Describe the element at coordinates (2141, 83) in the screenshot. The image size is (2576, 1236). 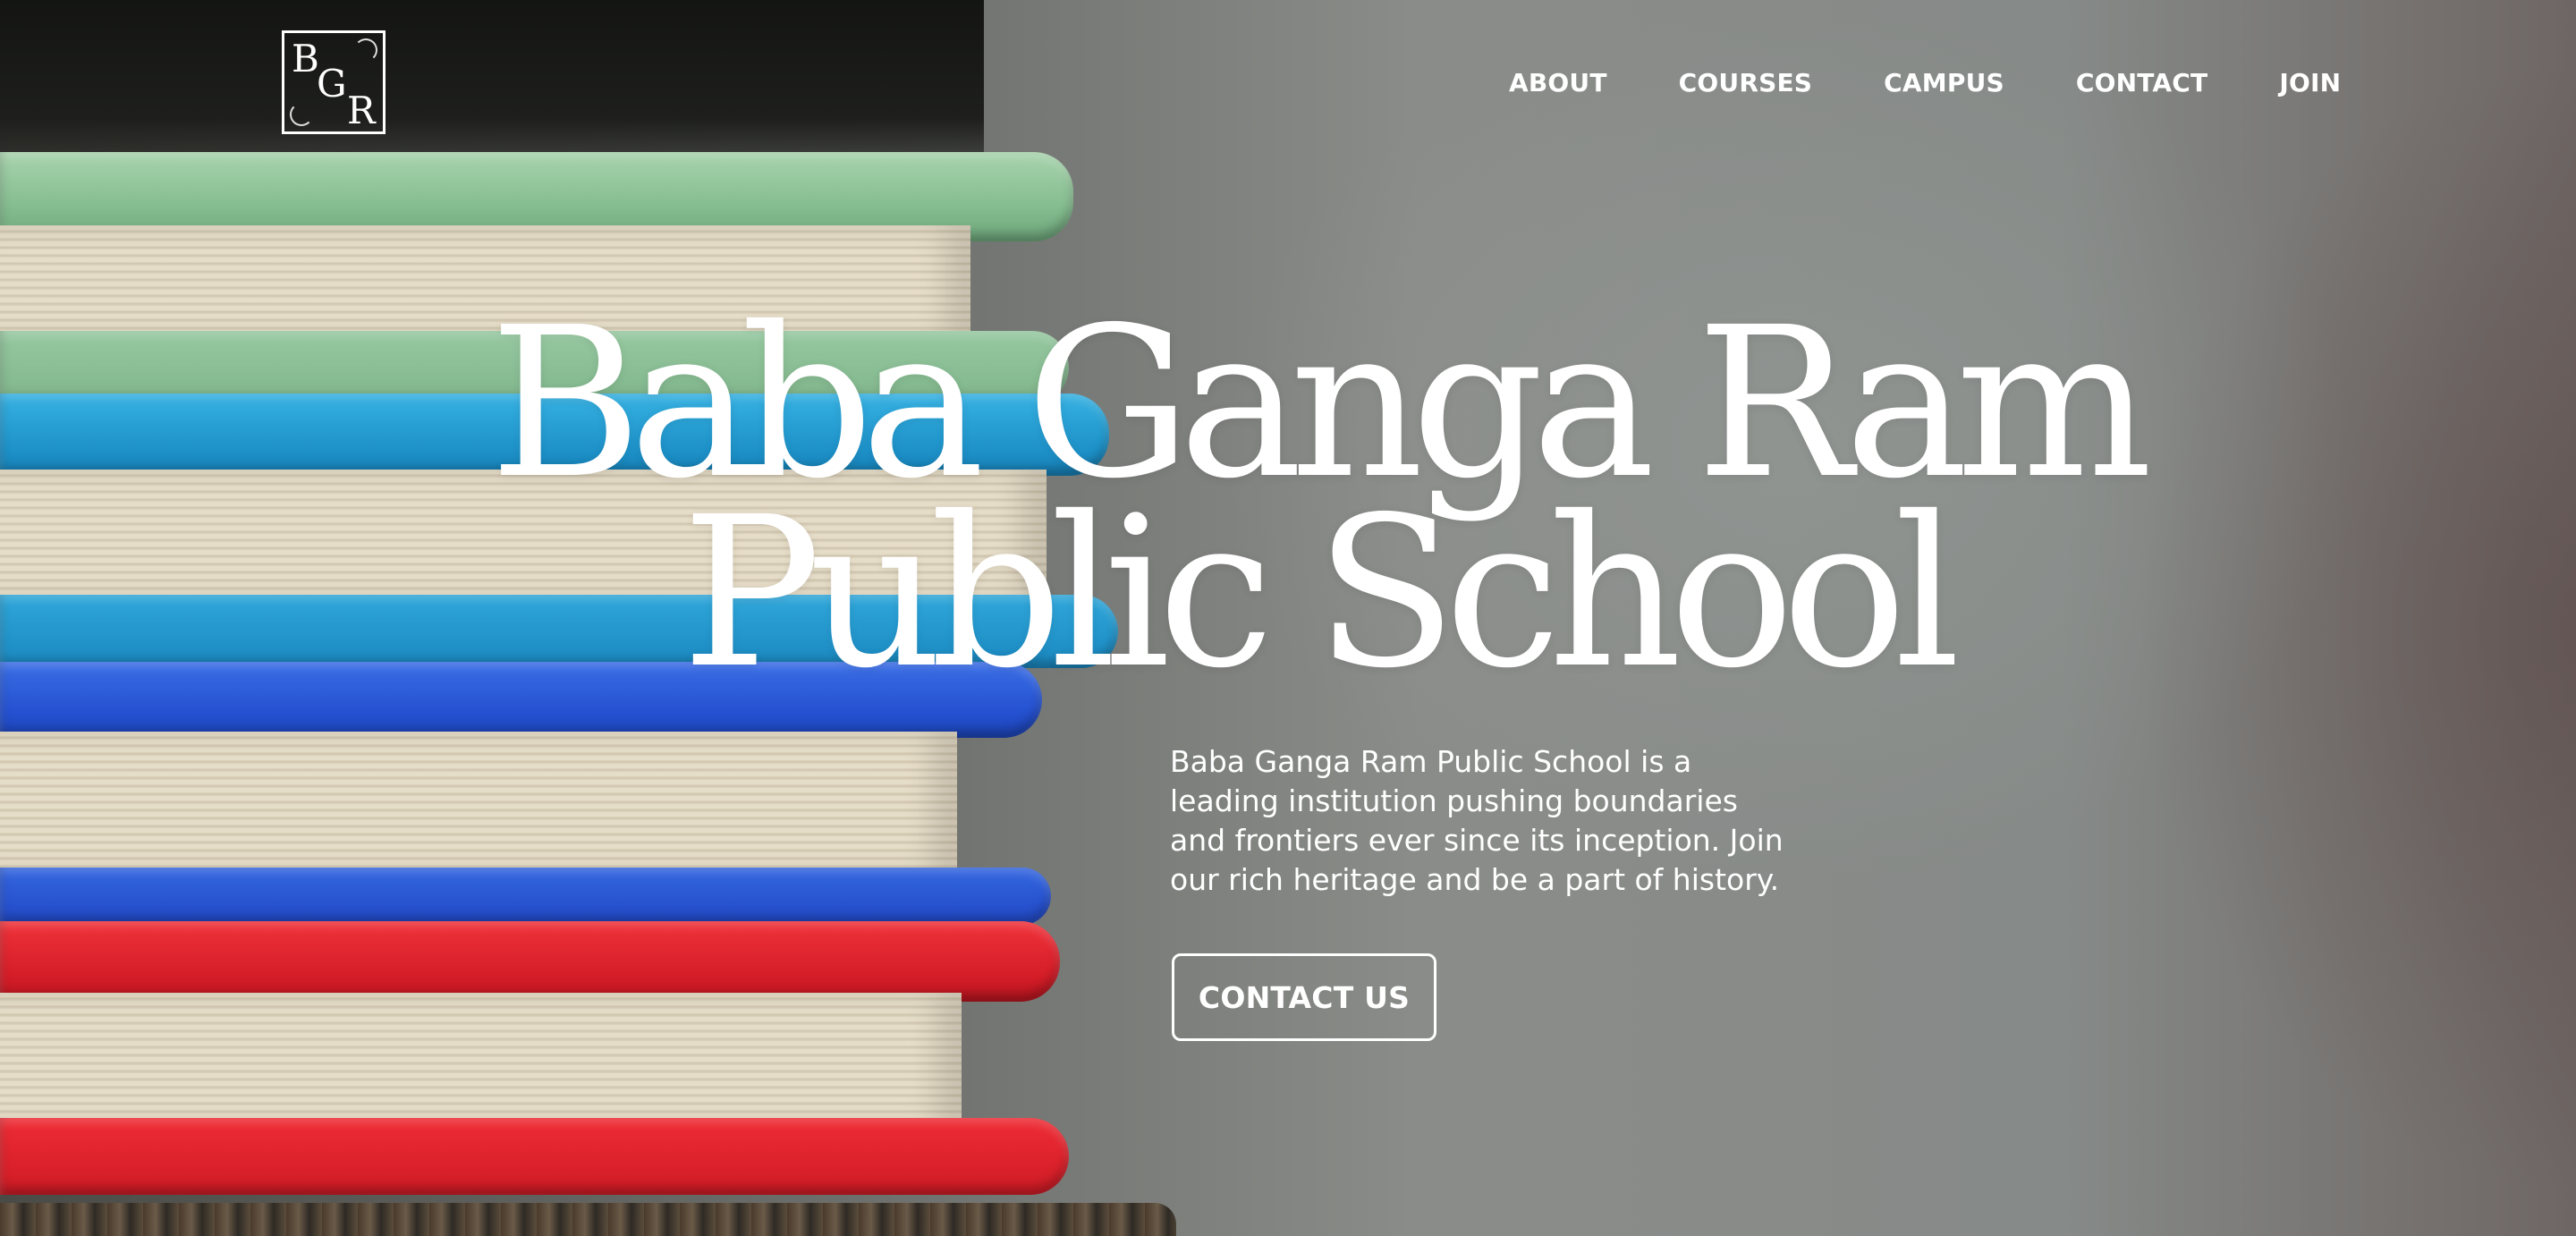
I see `nav-item-contact: CONTACT` at that location.